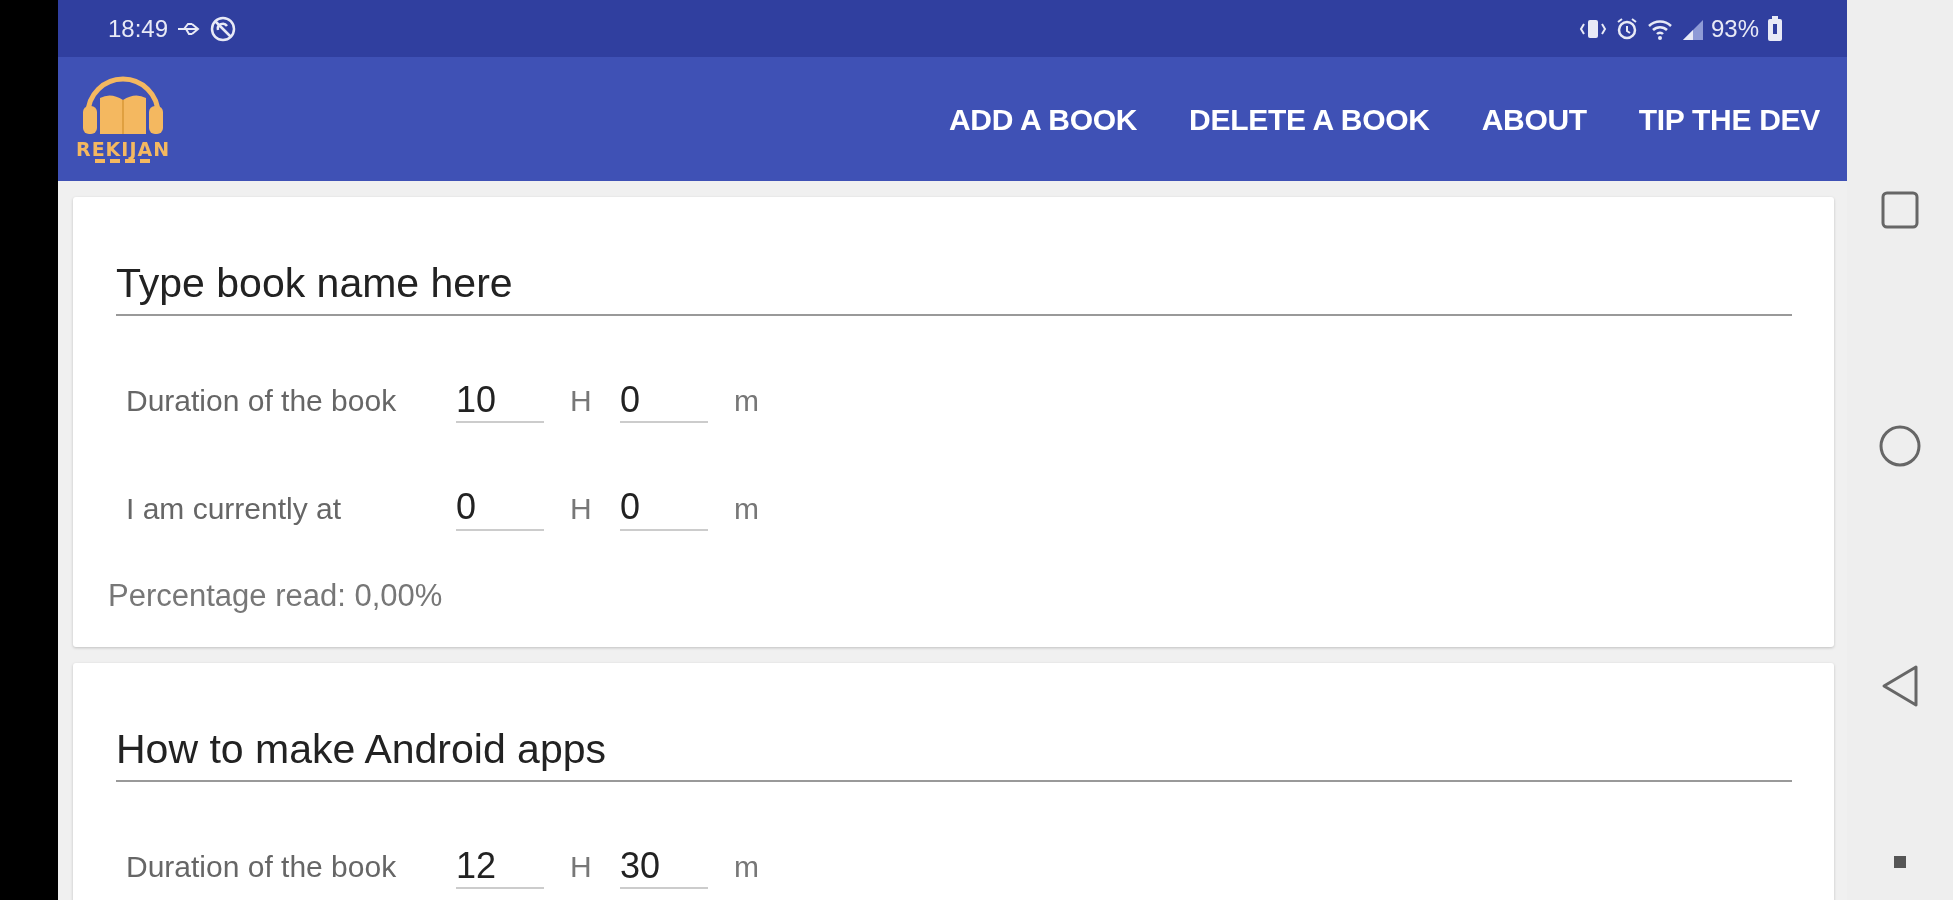 This screenshot has width=1953, height=900. What do you see at coordinates (1659, 28) in the screenshot?
I see `wifi-icon` at bounding box center [1659, 28].